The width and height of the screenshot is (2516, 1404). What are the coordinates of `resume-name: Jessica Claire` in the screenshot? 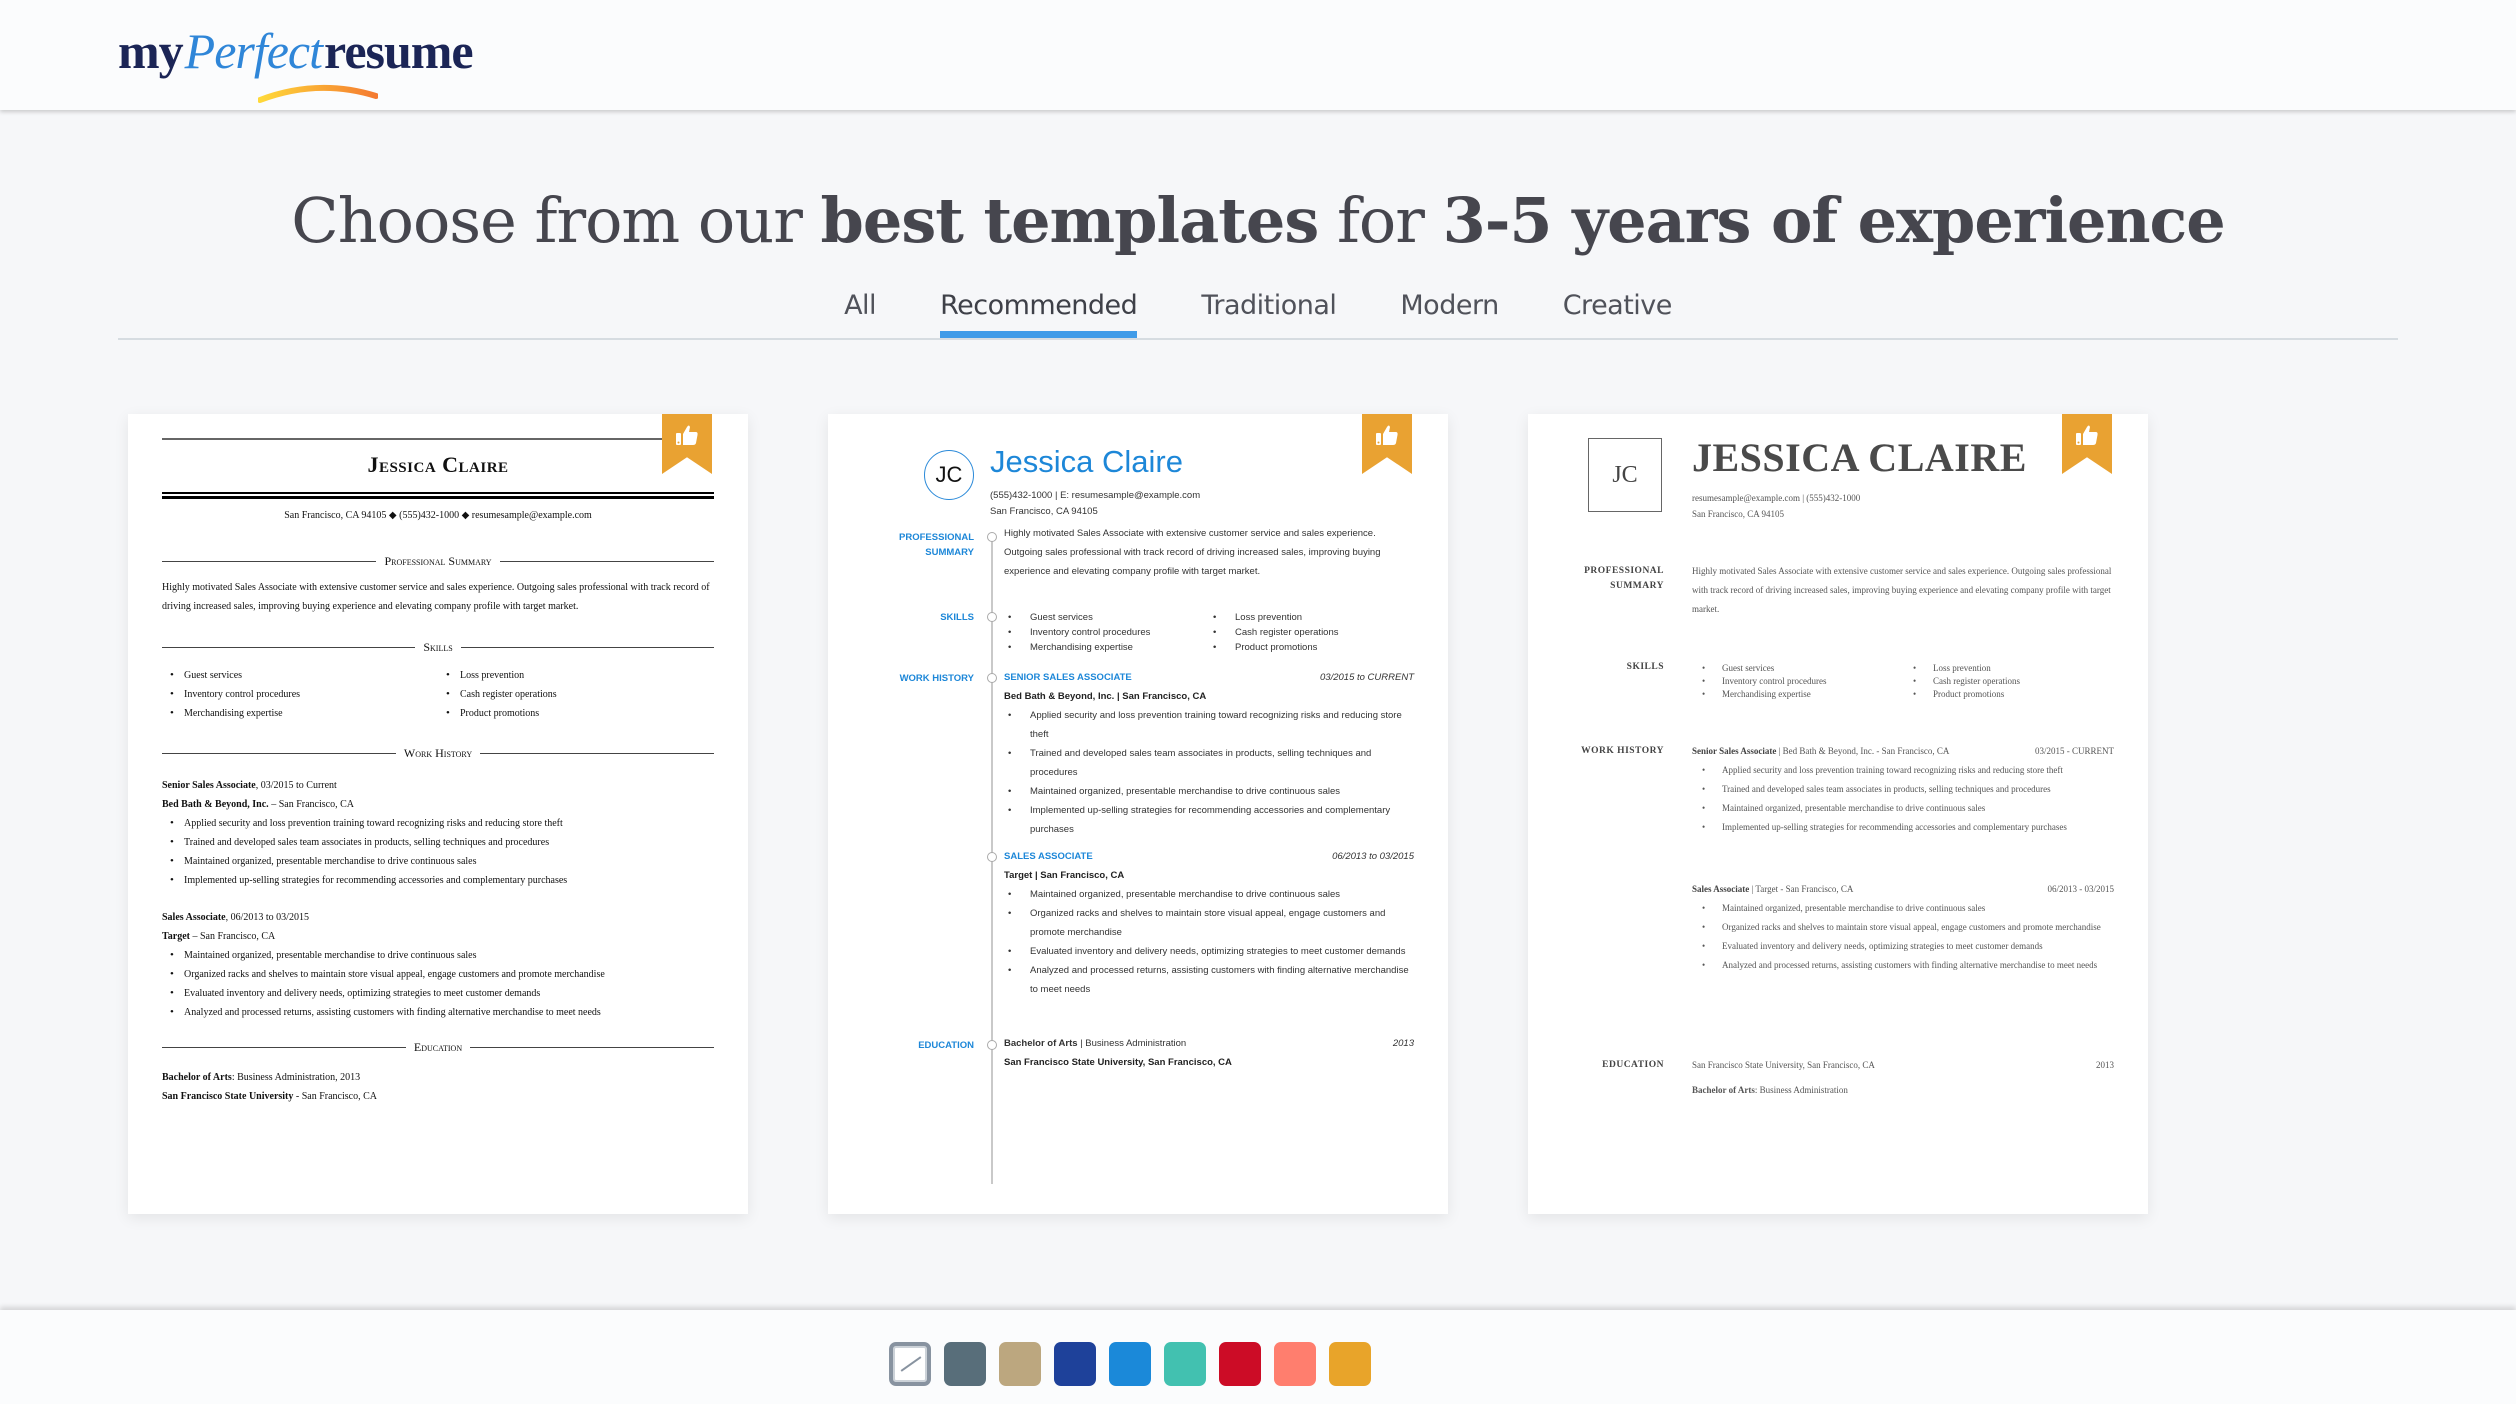 It's located at (1086, 461).